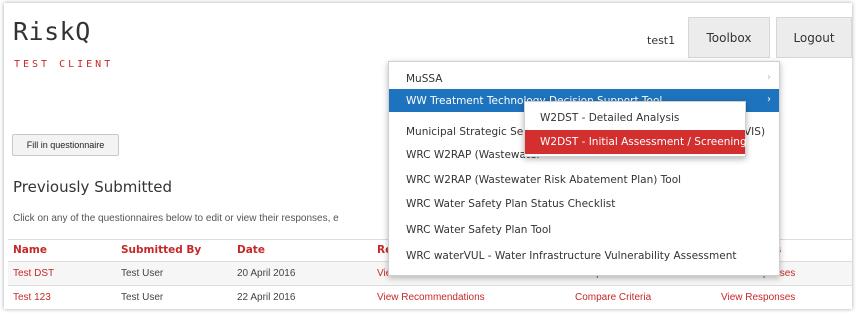 The height and width of the screenshot is (313, 858). I want to click on menu-item-label: MuSSA, so click(424, 78).